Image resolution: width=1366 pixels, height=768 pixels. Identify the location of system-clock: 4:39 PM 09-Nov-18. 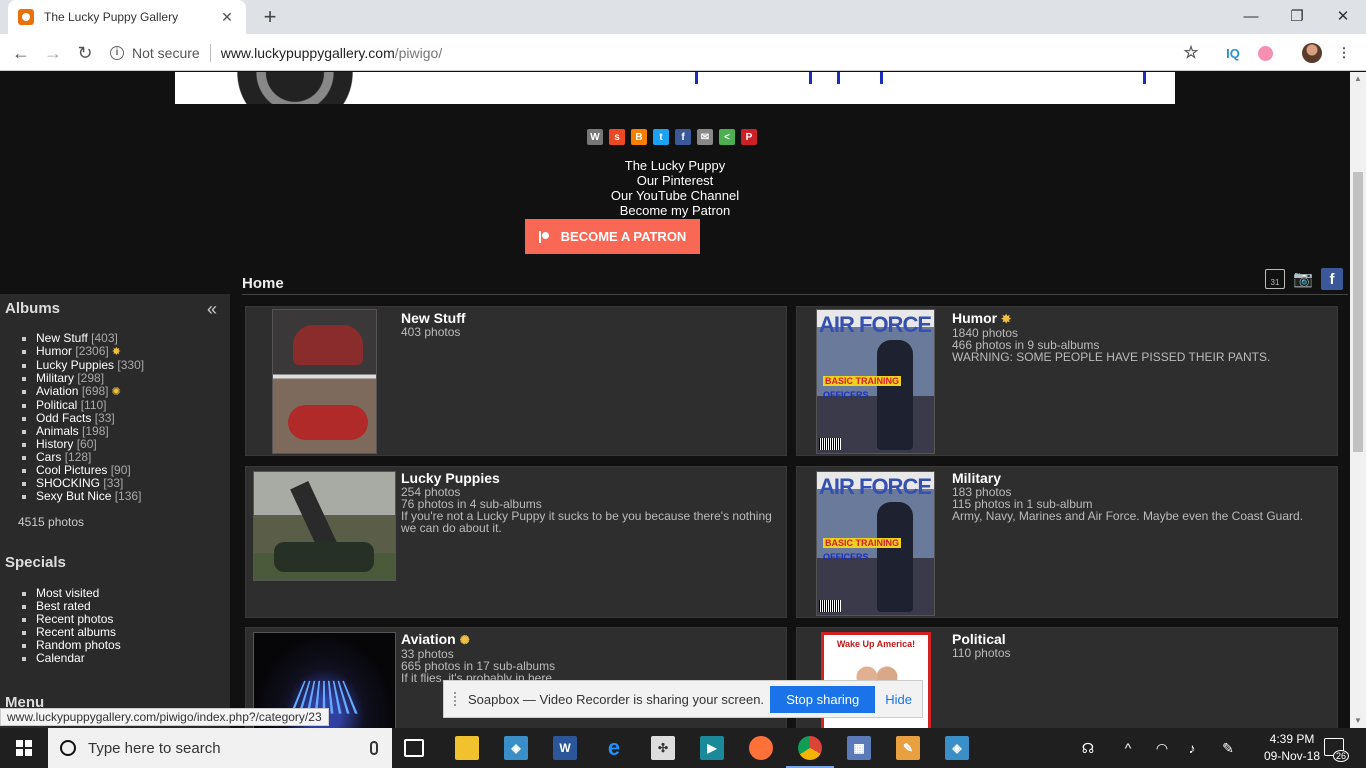
(1292, 748).